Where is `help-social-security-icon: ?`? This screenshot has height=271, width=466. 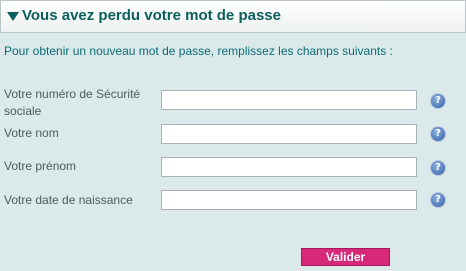
help-social-security-icon: ? is located at coordinates (438, 101).